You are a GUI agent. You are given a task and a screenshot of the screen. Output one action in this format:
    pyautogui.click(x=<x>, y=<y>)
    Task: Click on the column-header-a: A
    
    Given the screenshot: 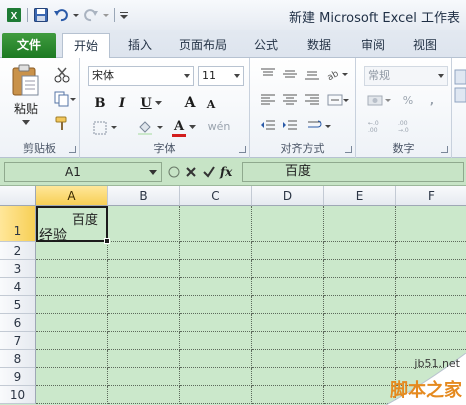 What is the action you would take?
    pyautogui.click(x=72, y=196)
    